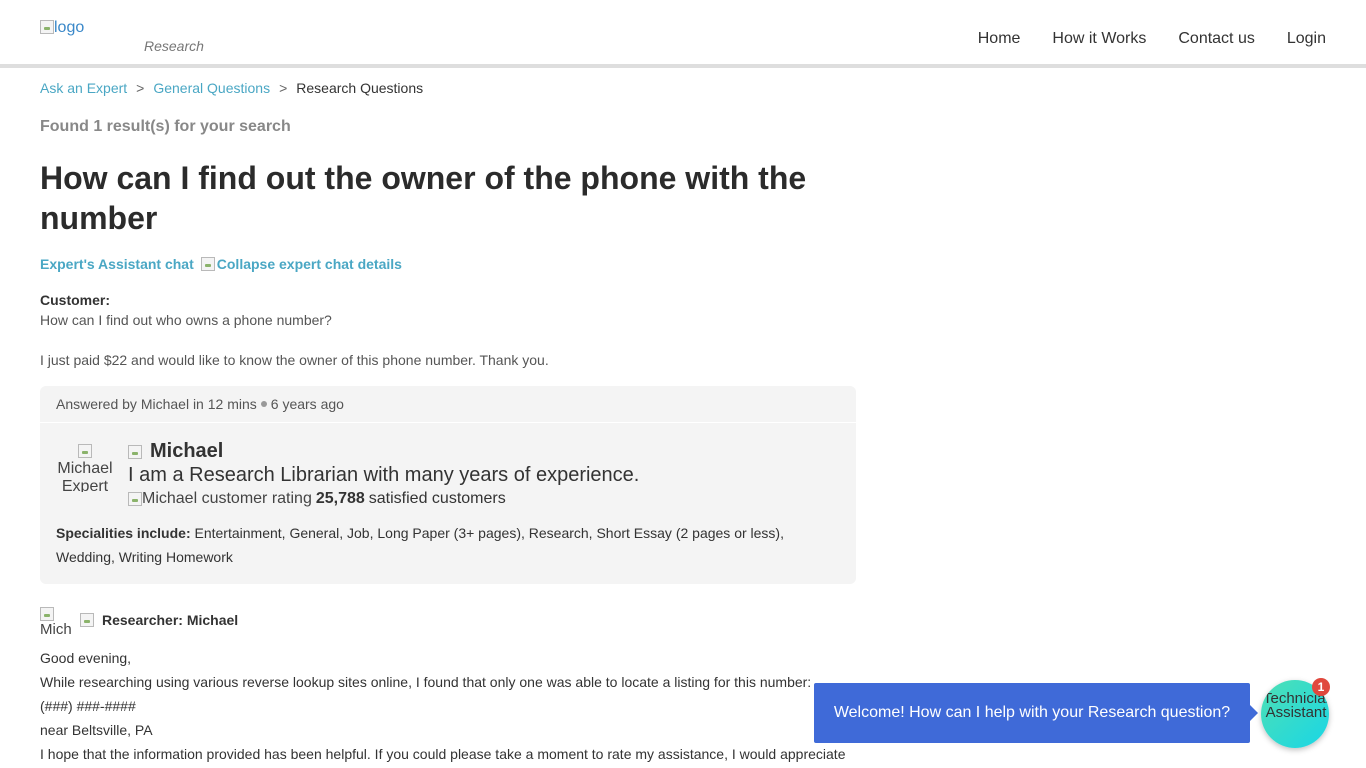 The image size is (1366, 768). Describe the element at coordinates (123, 533) in the screenshot. I see `specialities-label: Specialities include:` at that location.